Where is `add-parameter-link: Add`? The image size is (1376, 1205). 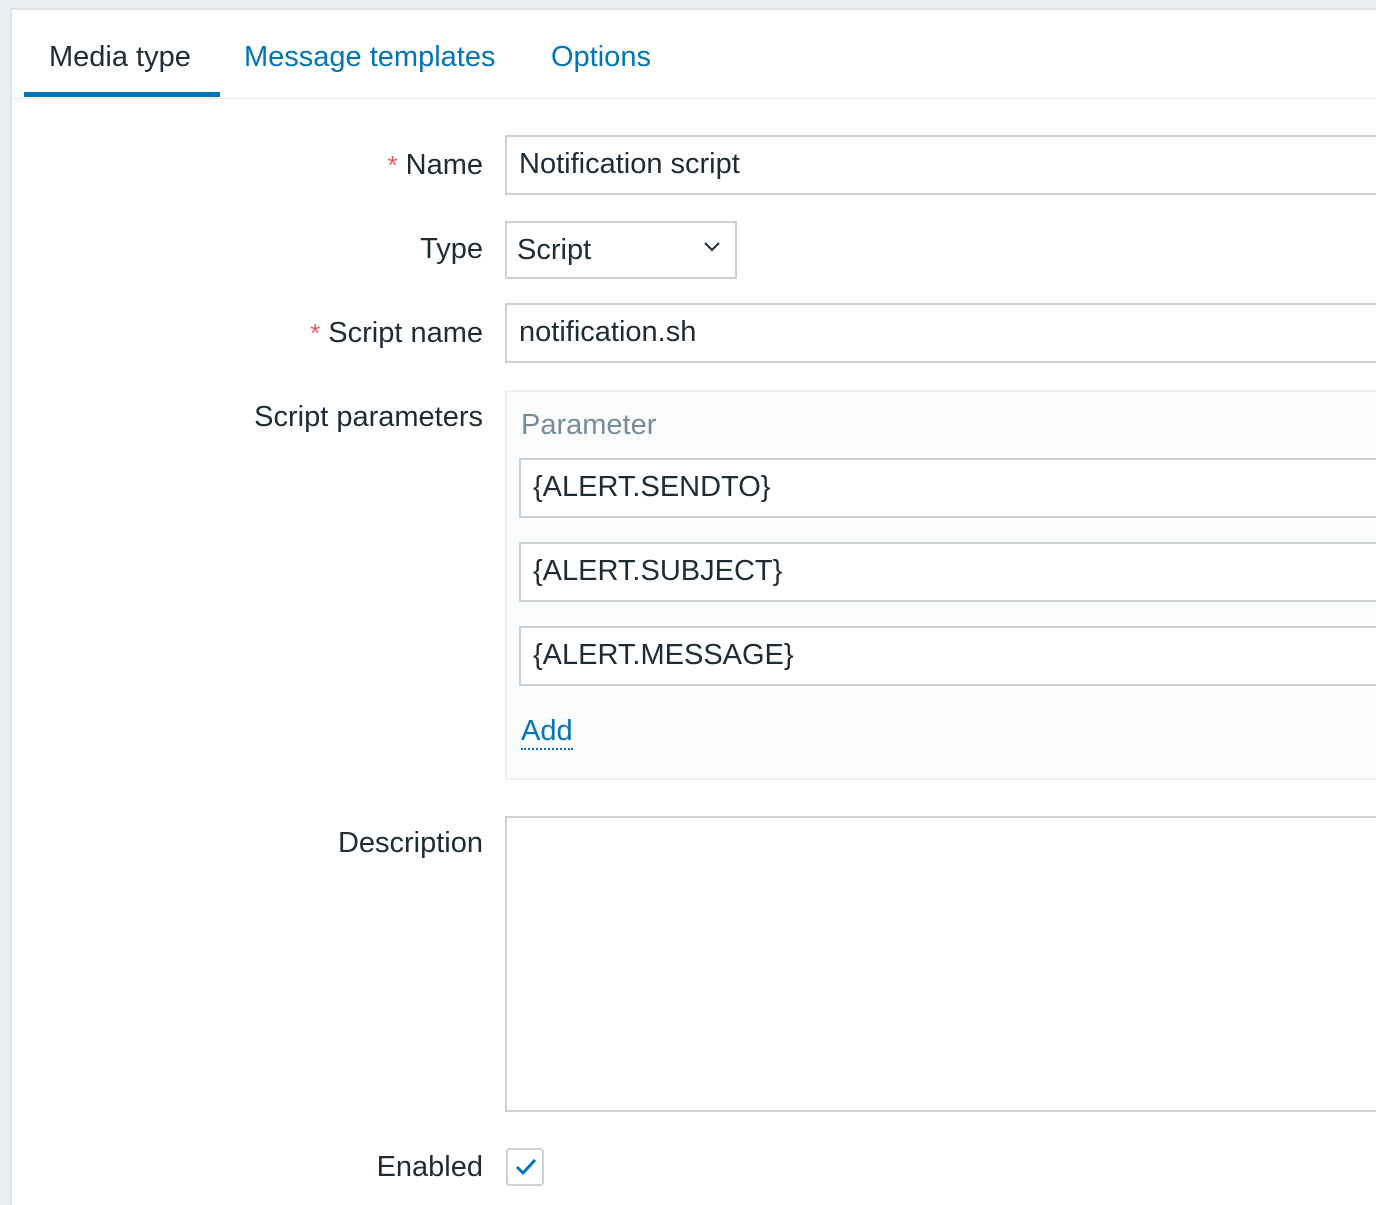 add-parameter-link: Add is located at coordinates (547, 732).